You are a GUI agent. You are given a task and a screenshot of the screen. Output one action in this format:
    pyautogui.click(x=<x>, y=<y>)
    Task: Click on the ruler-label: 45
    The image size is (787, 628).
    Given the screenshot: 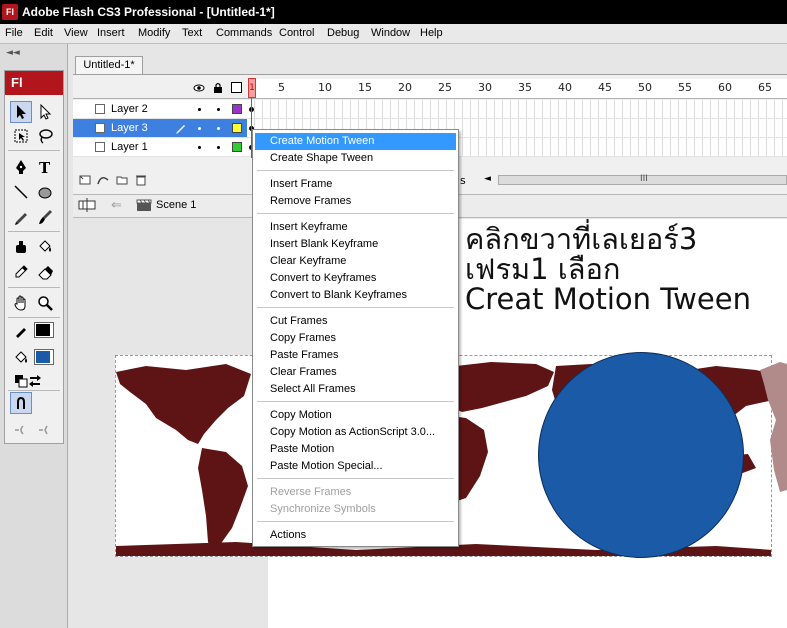 What is the action you would take?
    pyautogui.click(x=605, y=87)
    